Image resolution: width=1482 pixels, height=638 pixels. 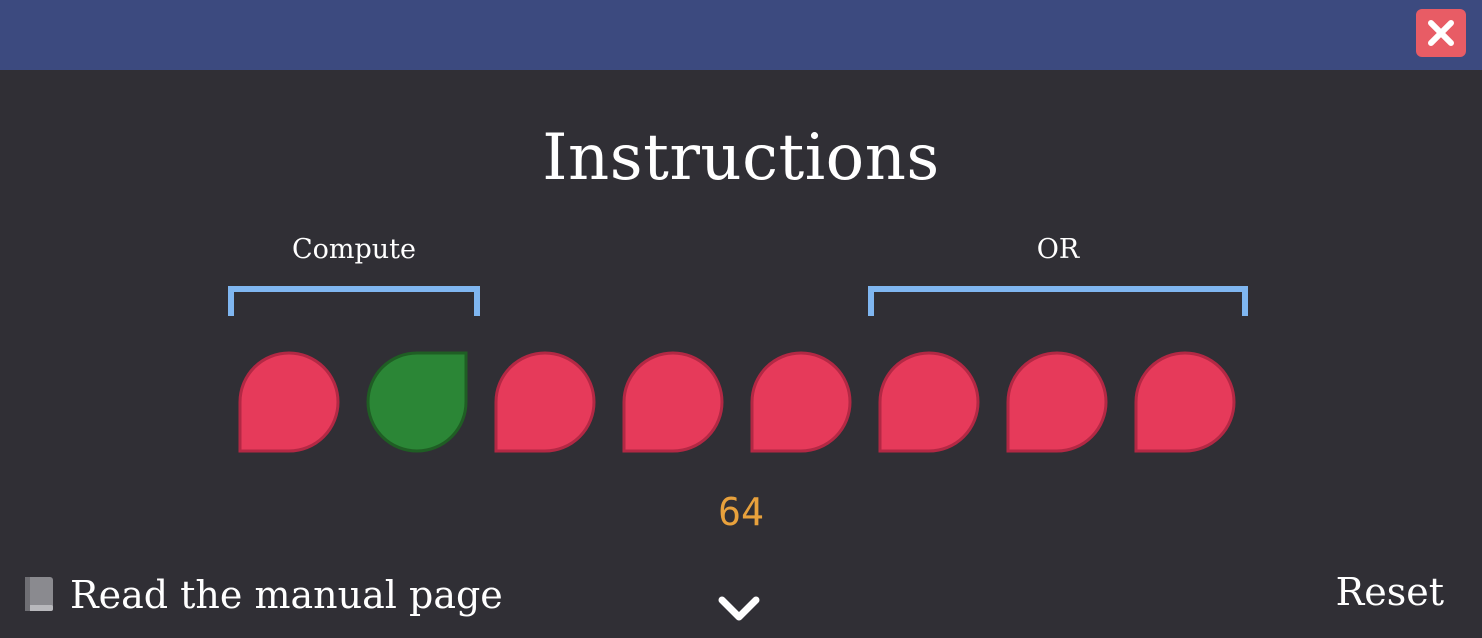 What do you see at coordinates (354, 301) in the screenshot?
I see `compute-bracket` at bounding box center [354, 301].